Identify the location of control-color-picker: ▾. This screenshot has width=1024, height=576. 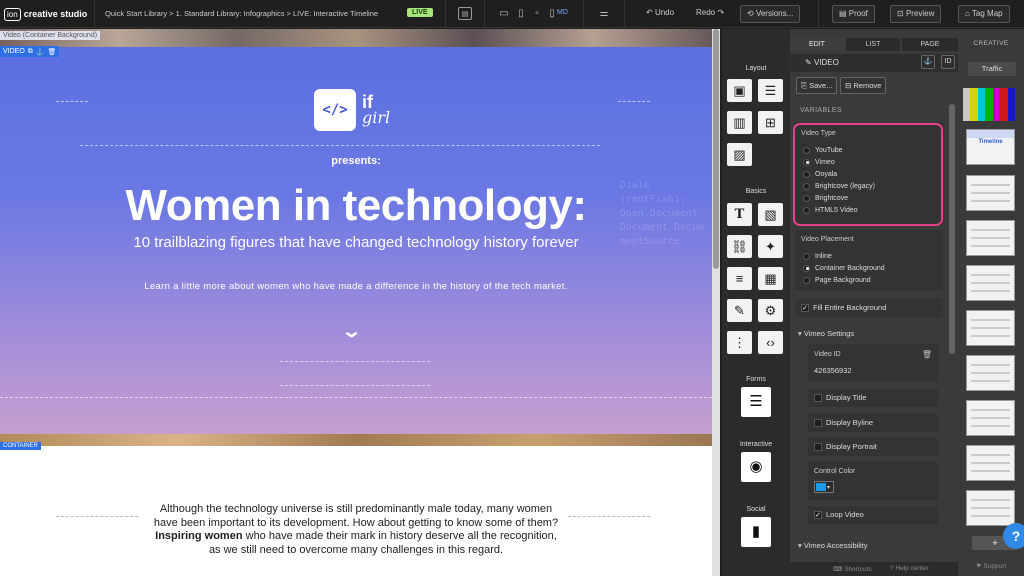
(824, 487).